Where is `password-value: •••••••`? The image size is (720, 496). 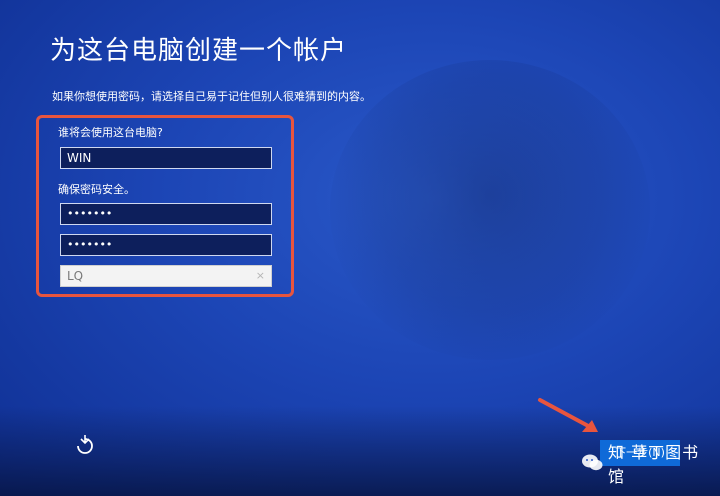
password-value: ••••••• is located at coordinates (90, 213).